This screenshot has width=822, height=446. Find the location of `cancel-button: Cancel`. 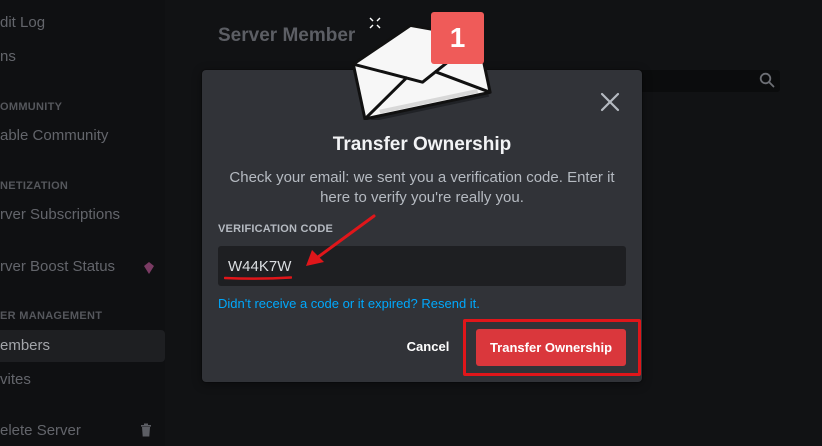

cancel-button: Cancel is located at coordinates (428, 347).